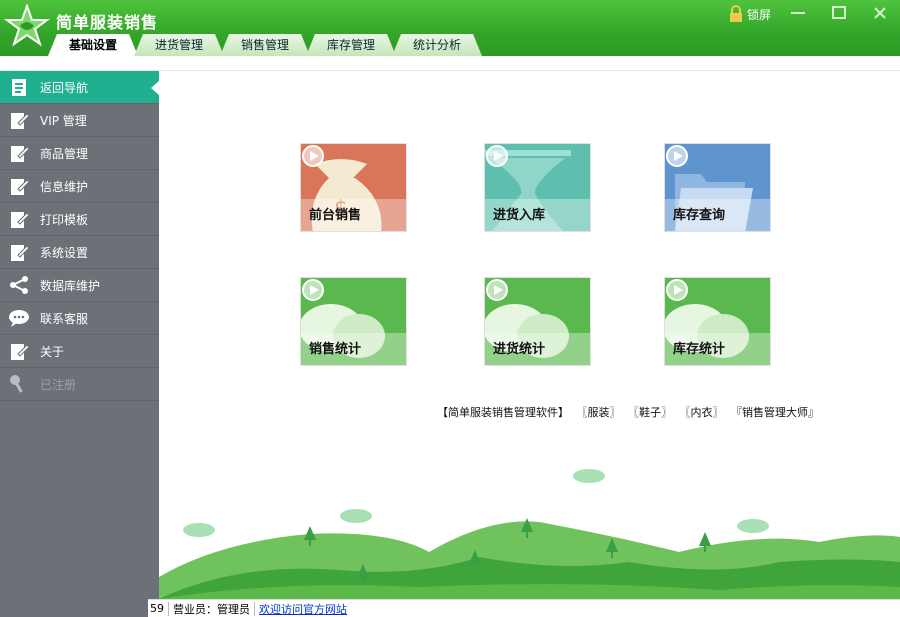 Image resolution: width=900 pixels, height=617 pixels. I want to click on sidebar-item-label: 信息维护, so click(64, 186).